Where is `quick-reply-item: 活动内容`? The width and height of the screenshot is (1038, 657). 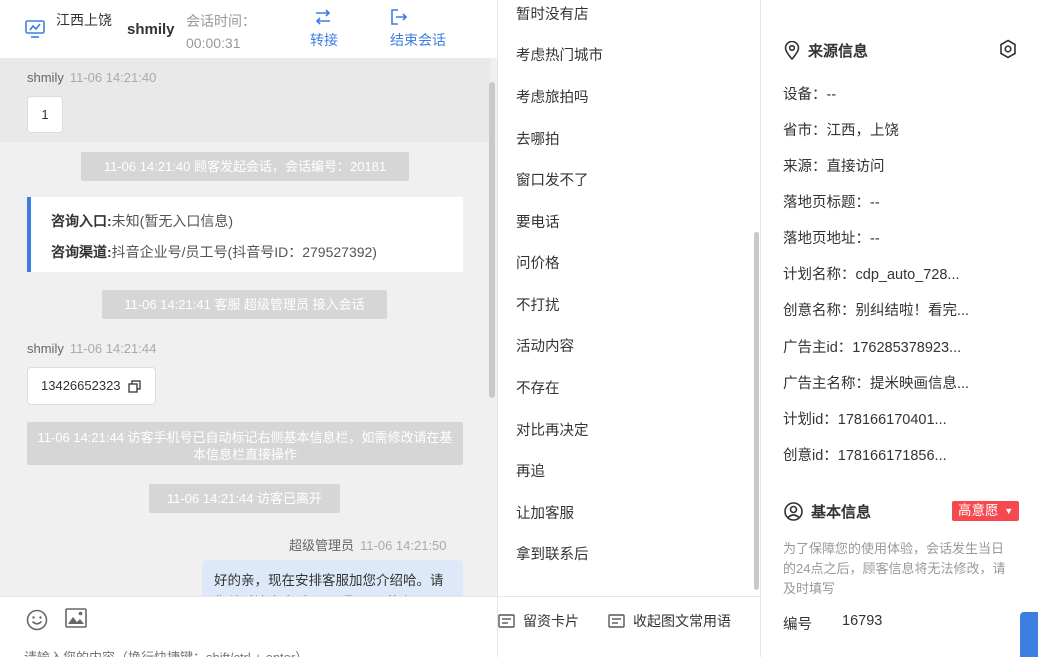 quick-reply-item: 活动内容 is located at coordinates (545, 345).